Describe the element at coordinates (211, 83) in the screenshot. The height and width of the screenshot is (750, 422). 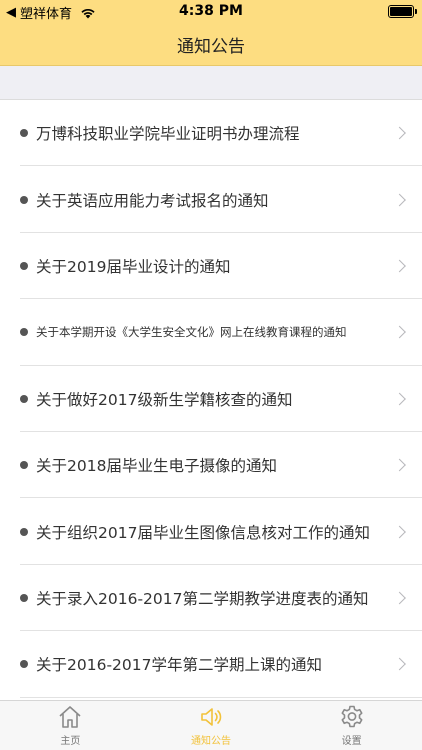
I see `section-spacer` at that location.